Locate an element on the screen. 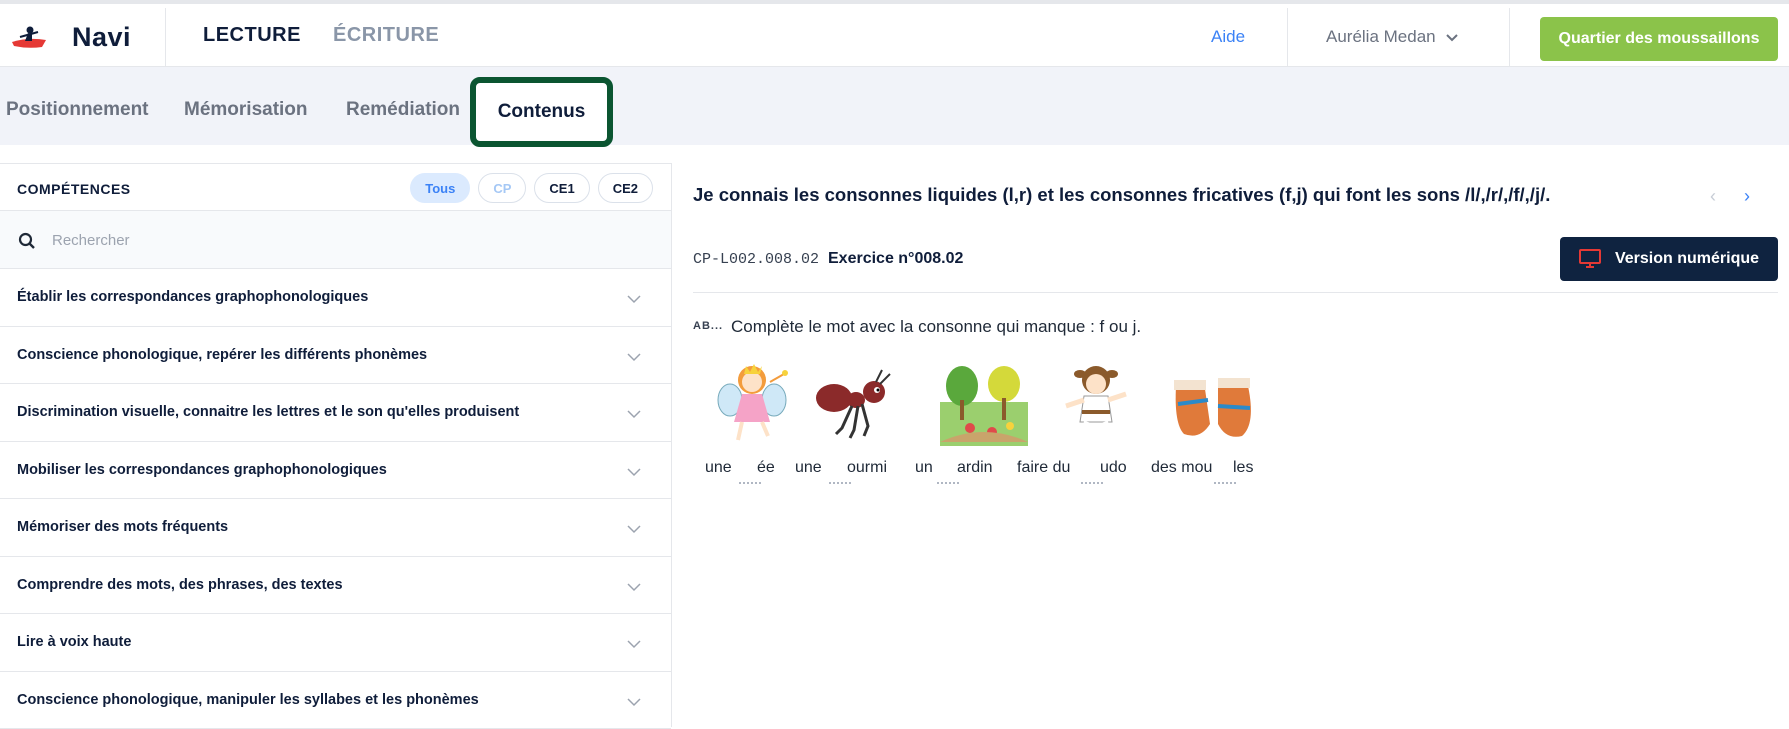 Image resolution: width=1789 pixels, height=729 pixels. app-name: Navi is located at coordinates (101, 37).